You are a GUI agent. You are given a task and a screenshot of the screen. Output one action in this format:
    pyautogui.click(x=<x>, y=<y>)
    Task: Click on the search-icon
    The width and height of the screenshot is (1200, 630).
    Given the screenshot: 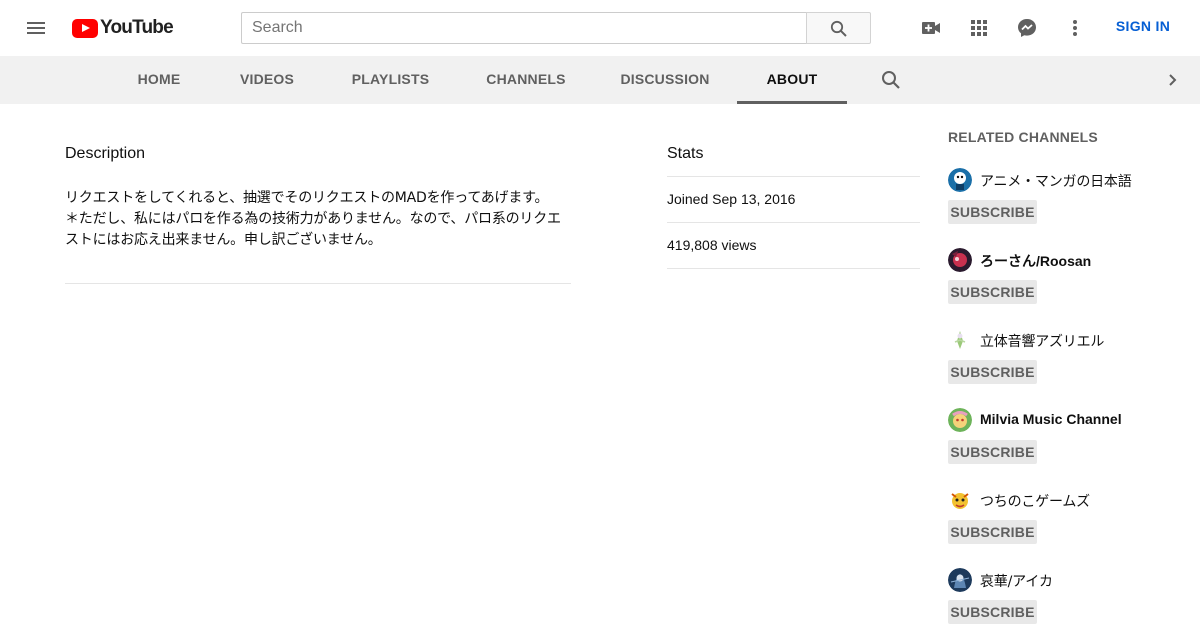 What is the action you would take?
    pyautogui.click(x=838, y=28)
    